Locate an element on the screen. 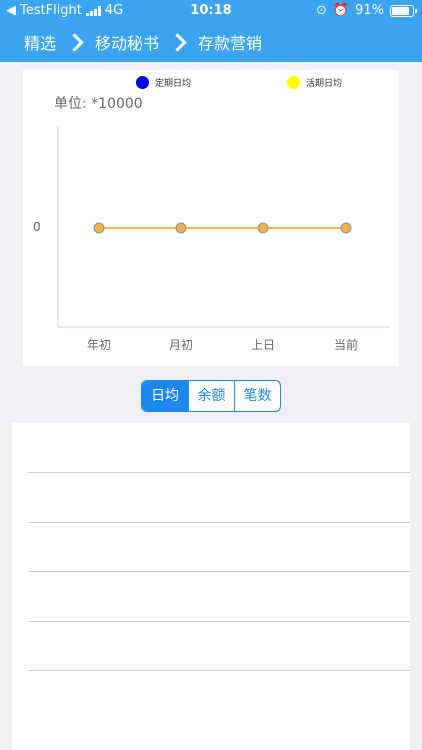 This screenshot has width=422, height=750. x-tick-label: 上日 is located at coordinates (262, 345).